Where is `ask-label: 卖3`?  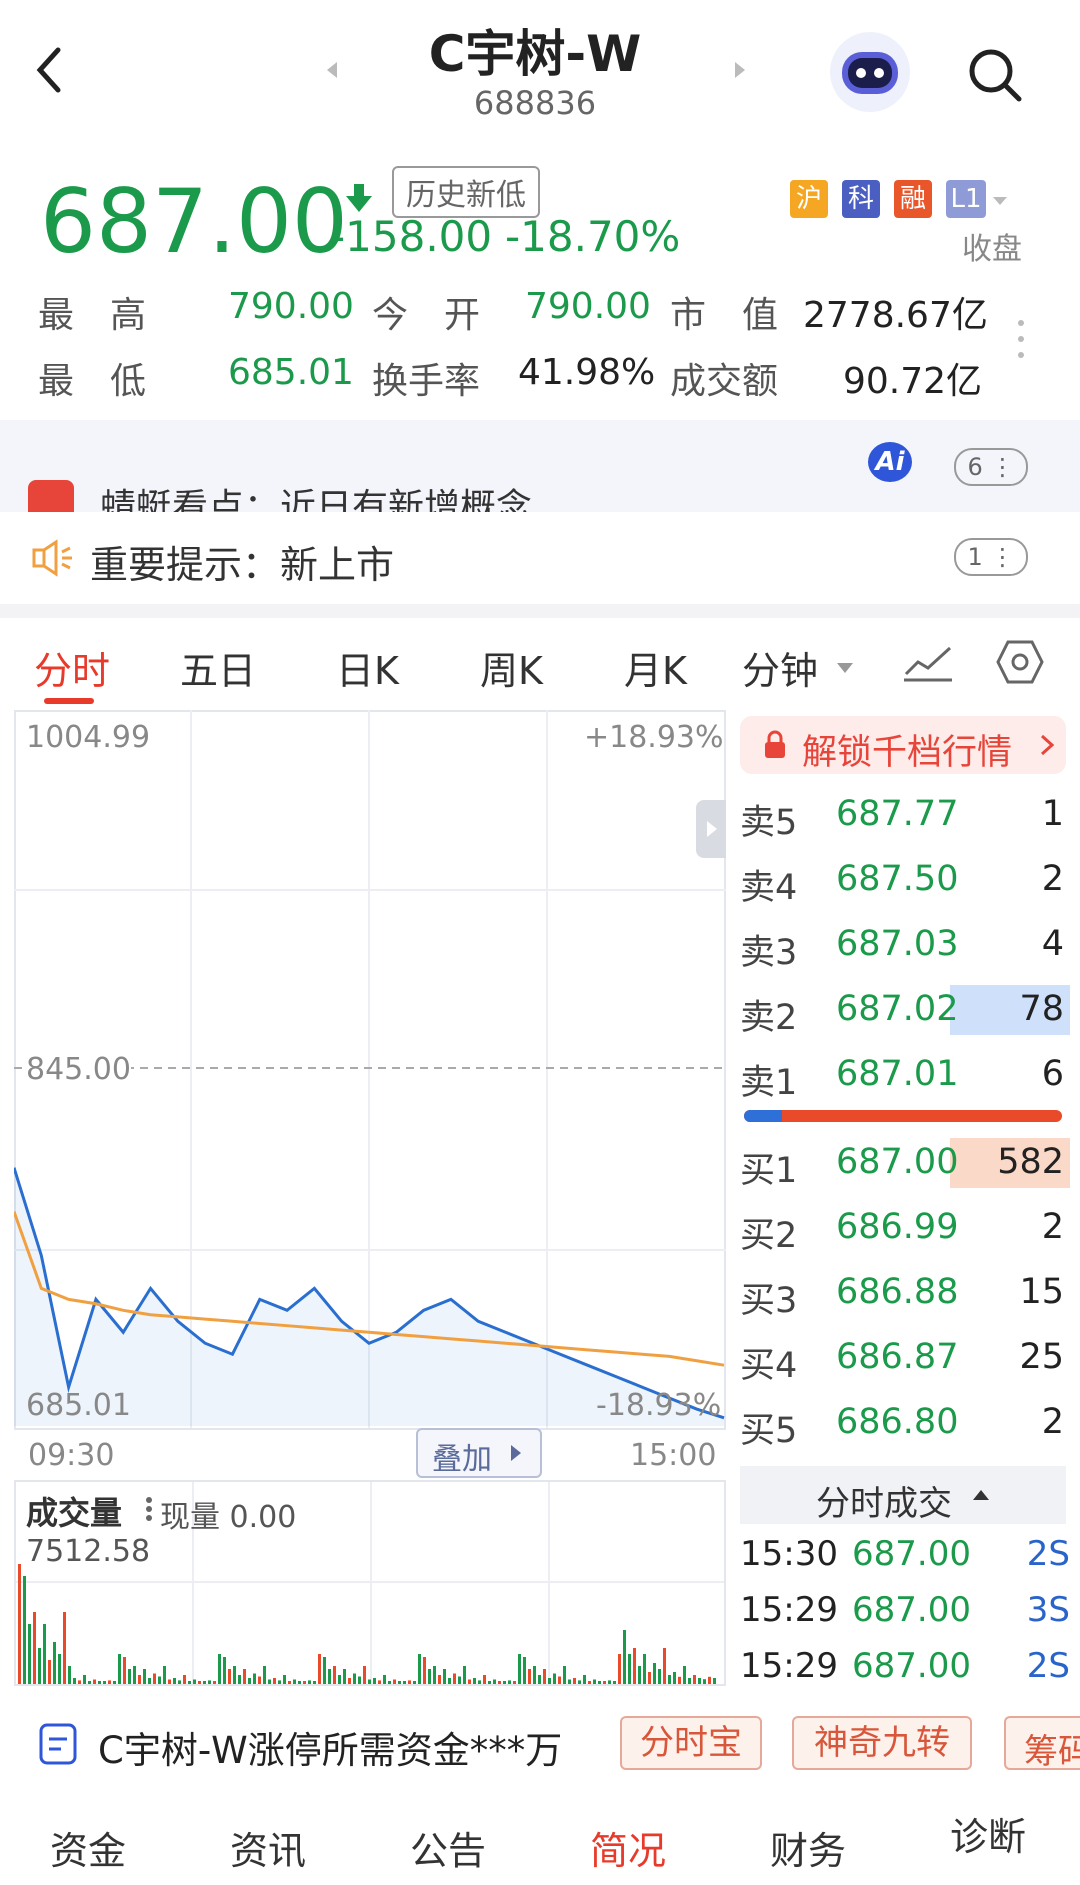
ask-label: 卖3 is located at coordinates (769, 953).